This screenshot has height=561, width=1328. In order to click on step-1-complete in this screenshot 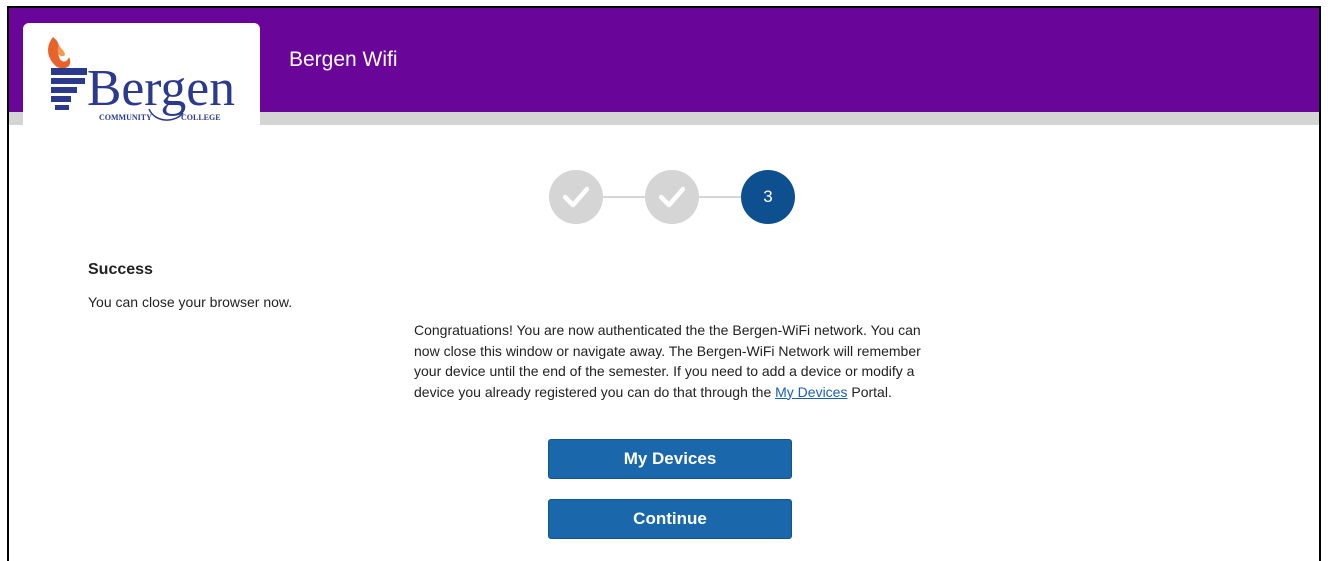, I will do `click(576, 197)`.